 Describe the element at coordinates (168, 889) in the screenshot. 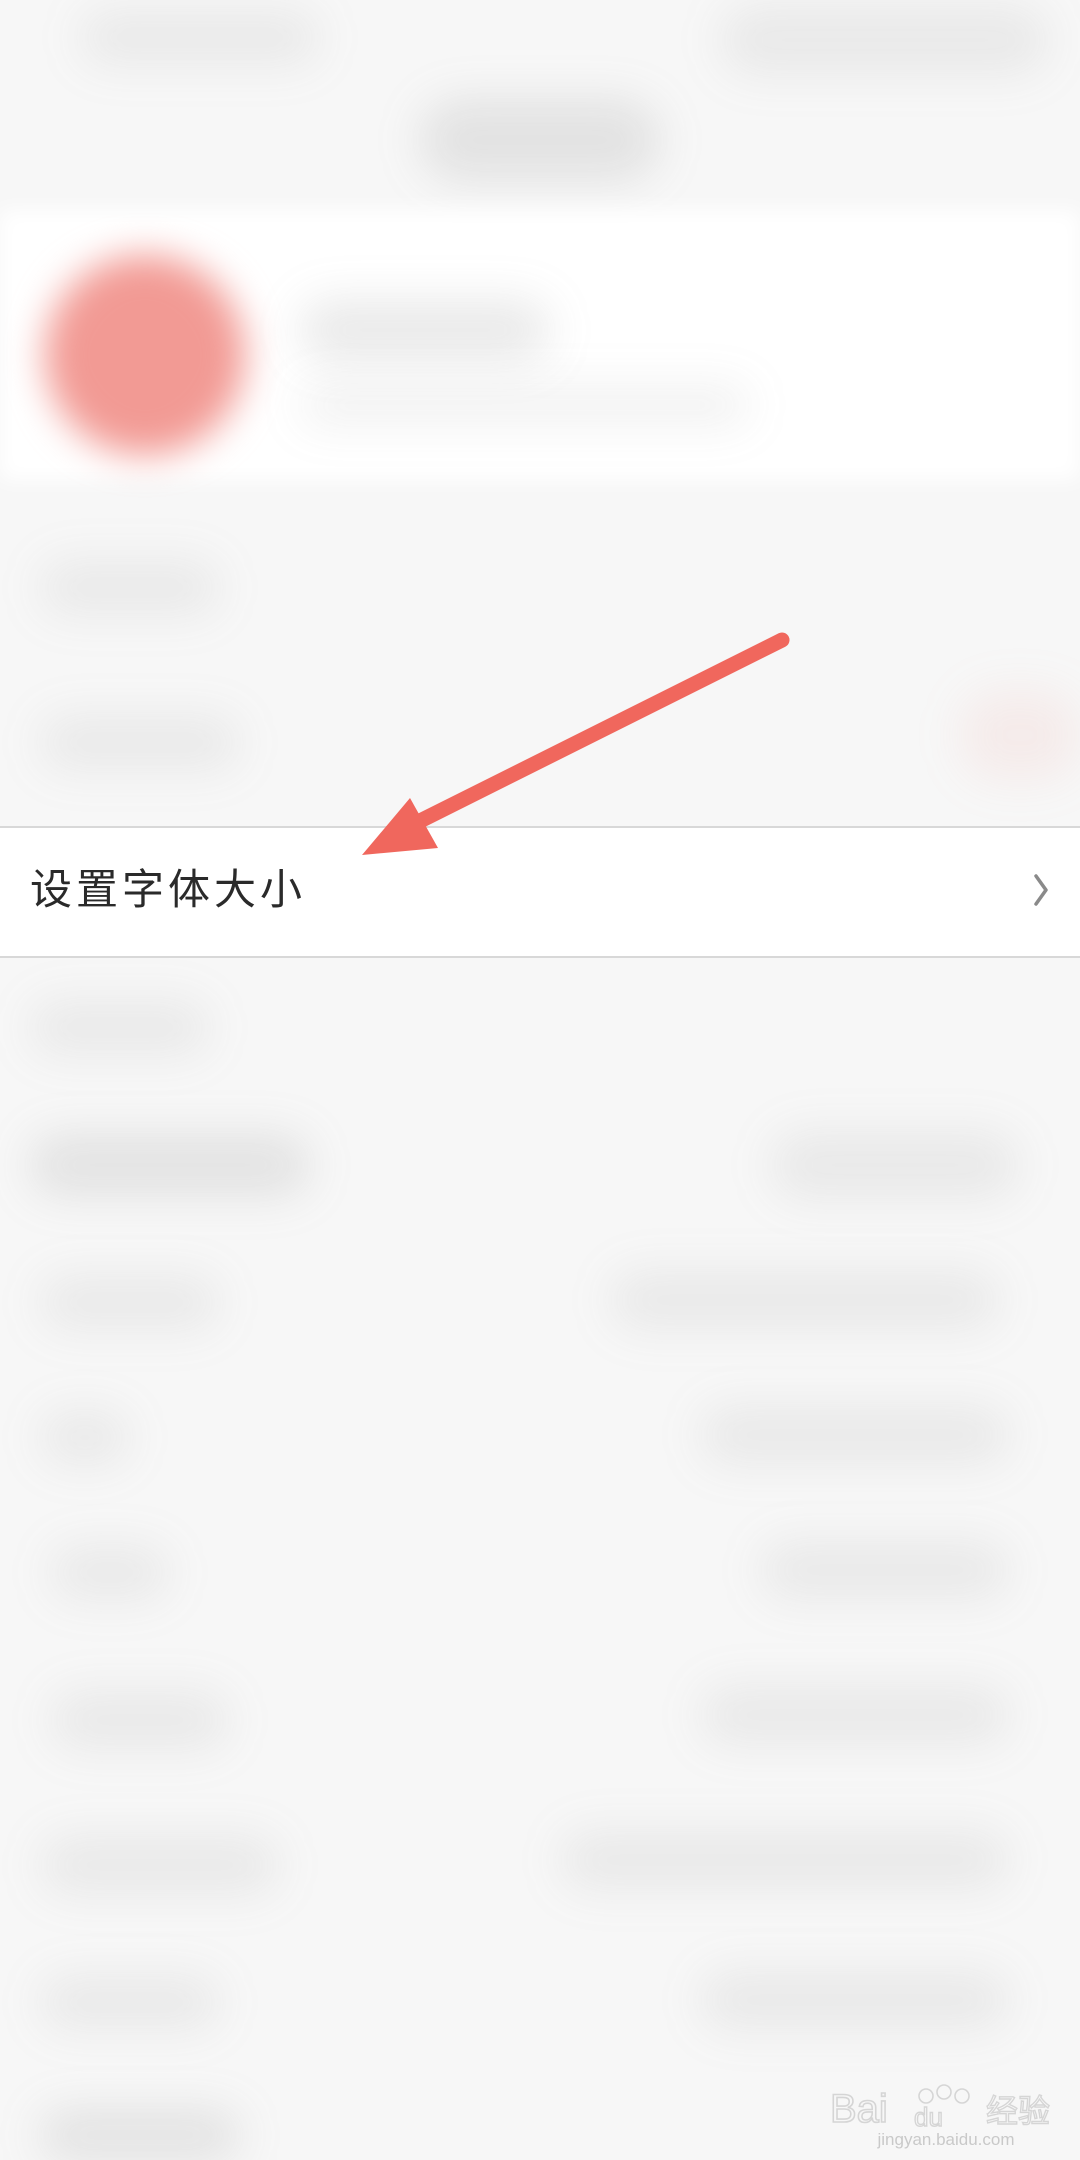

I see `row-label: 设置字体大小` at that location.